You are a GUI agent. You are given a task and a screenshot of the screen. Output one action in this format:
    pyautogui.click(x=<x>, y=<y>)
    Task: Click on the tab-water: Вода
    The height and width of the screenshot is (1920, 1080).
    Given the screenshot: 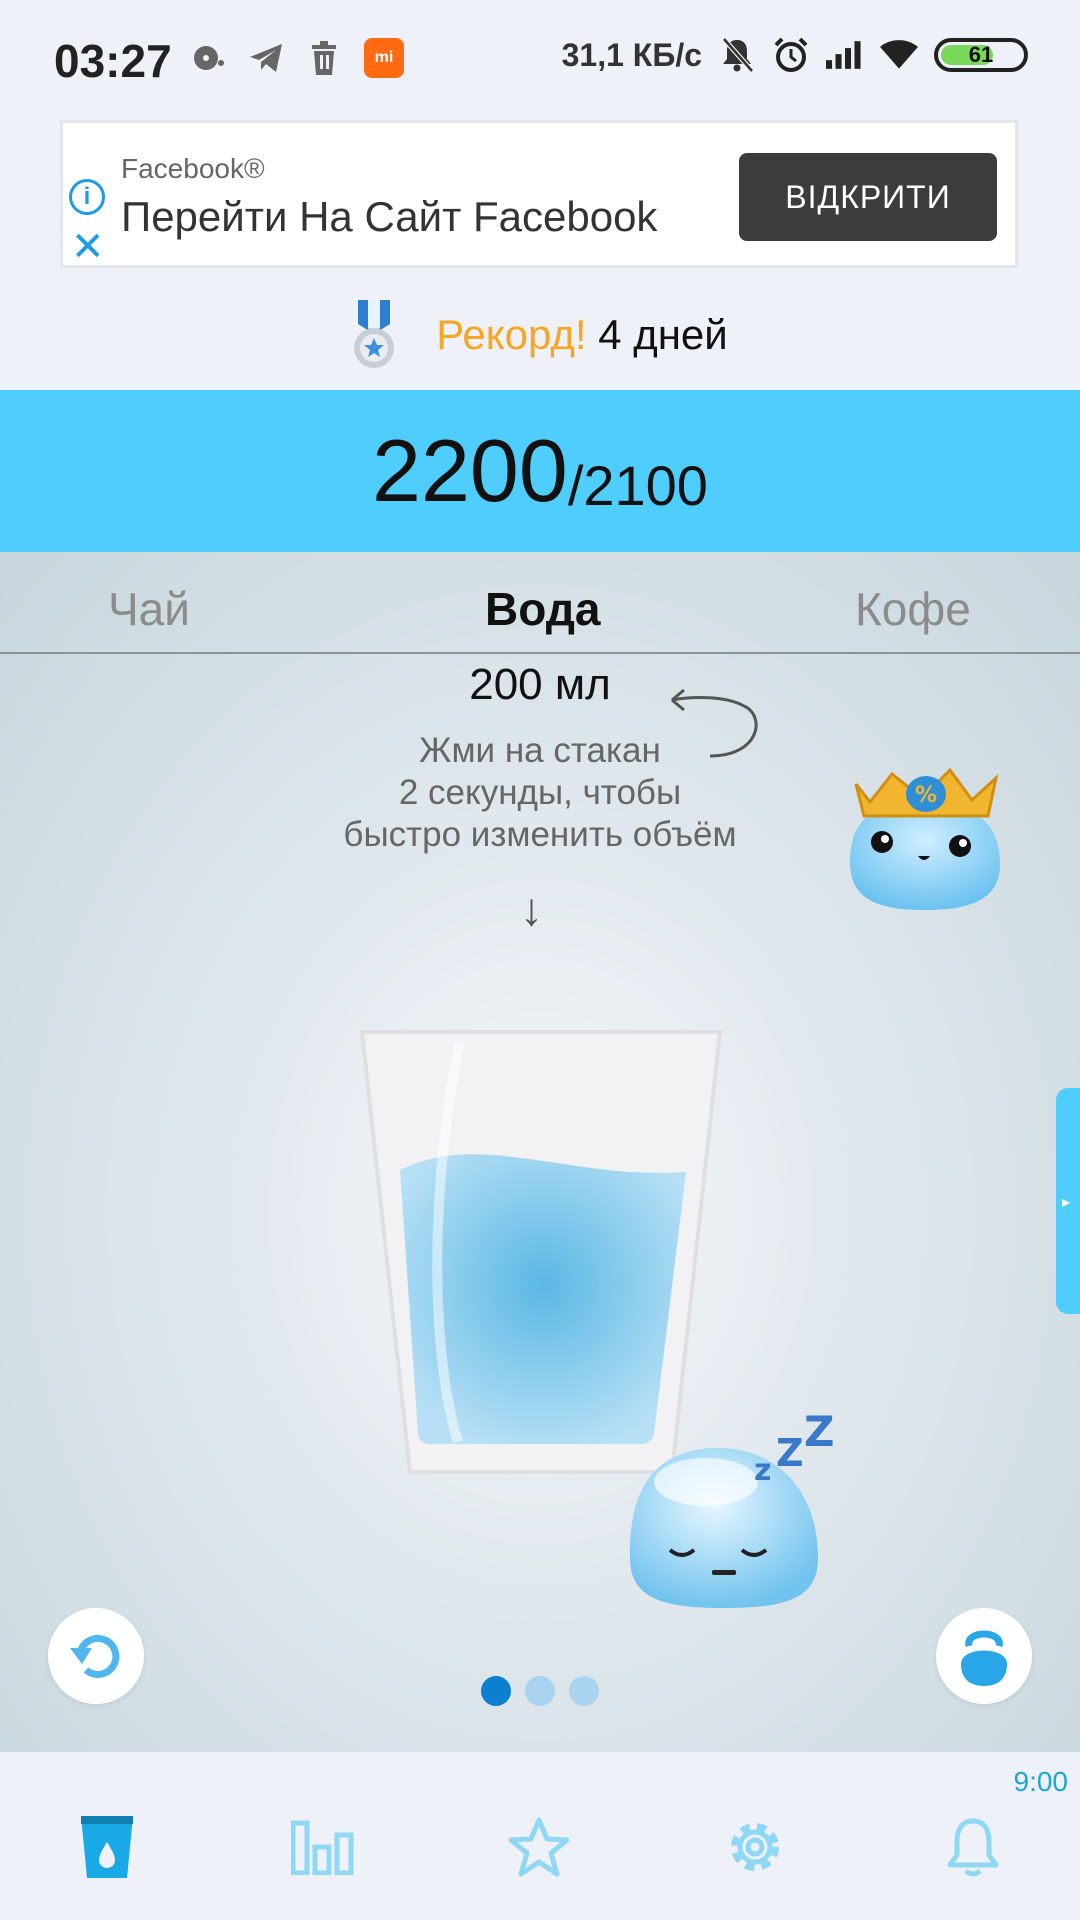 What is the action you would take?
    pyautogui.click(x=543, y=609)
    